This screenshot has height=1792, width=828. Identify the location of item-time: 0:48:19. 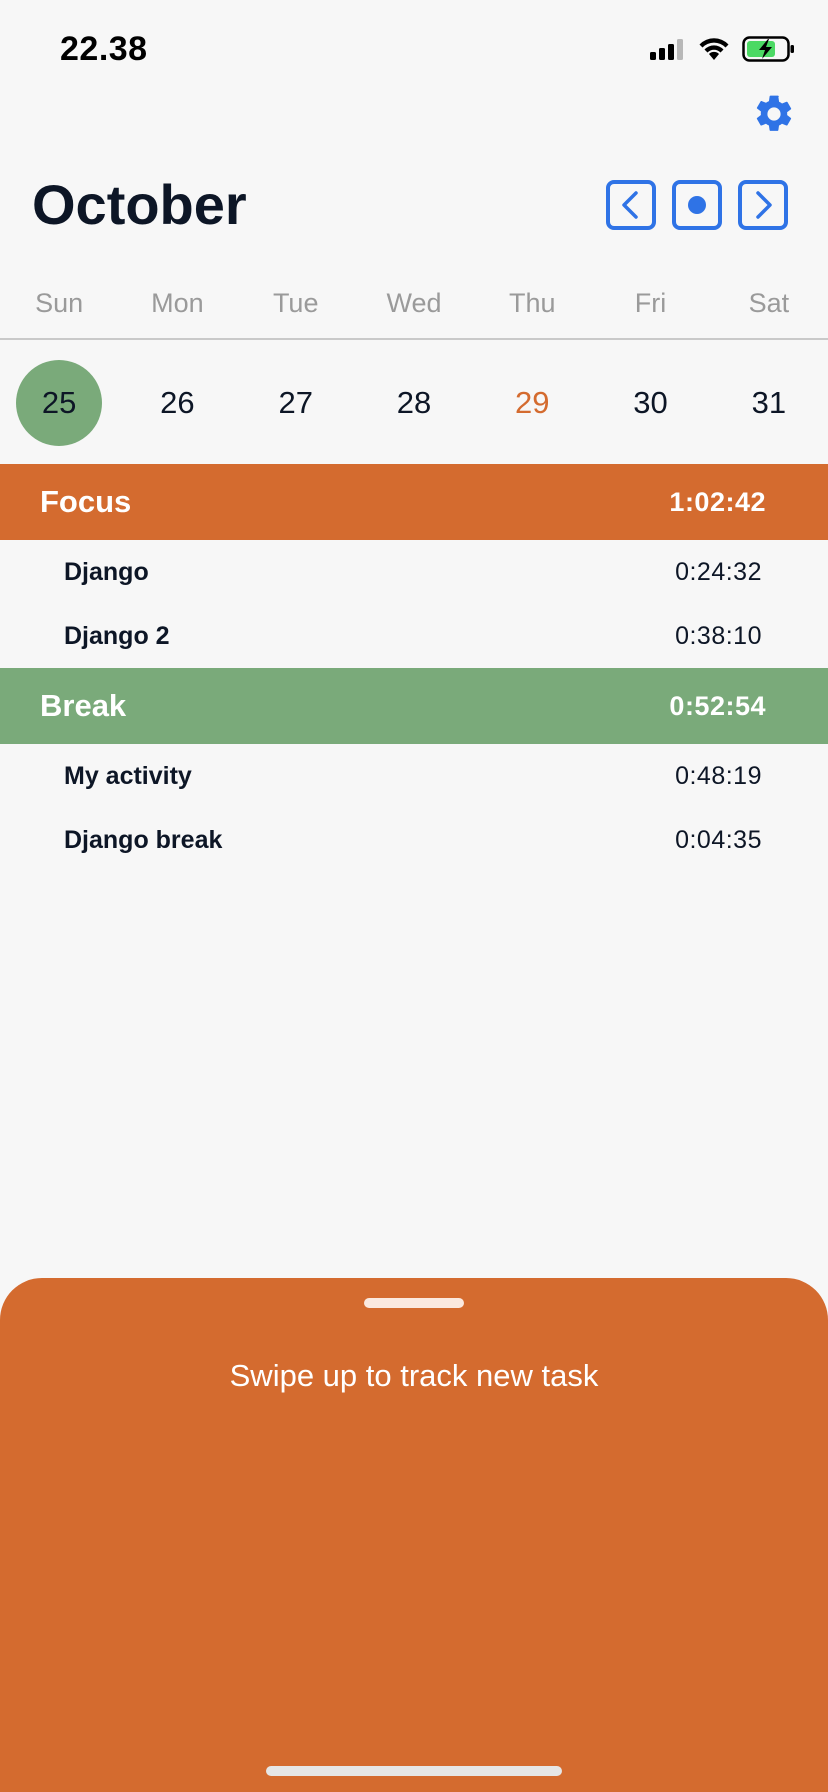
(718, 775).